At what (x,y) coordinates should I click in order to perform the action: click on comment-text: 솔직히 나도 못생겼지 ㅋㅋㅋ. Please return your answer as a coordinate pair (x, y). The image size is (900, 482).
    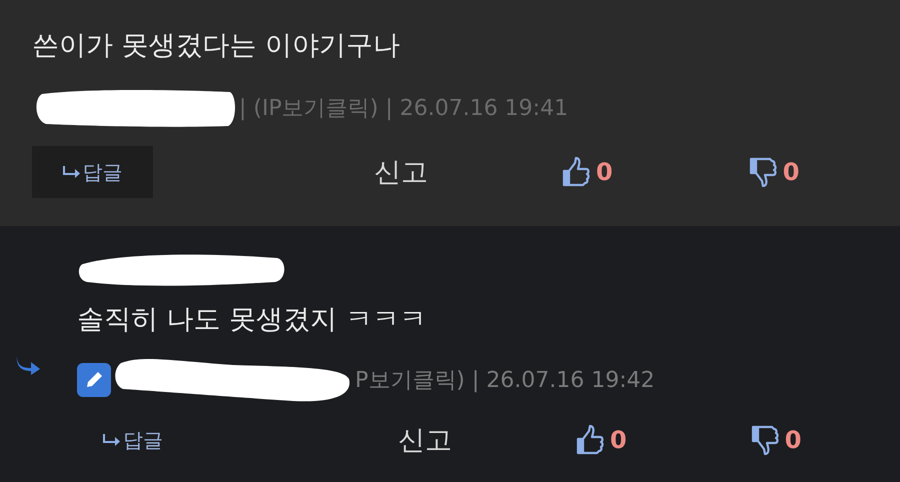
    Looking at the image, I should click on (252, 320).